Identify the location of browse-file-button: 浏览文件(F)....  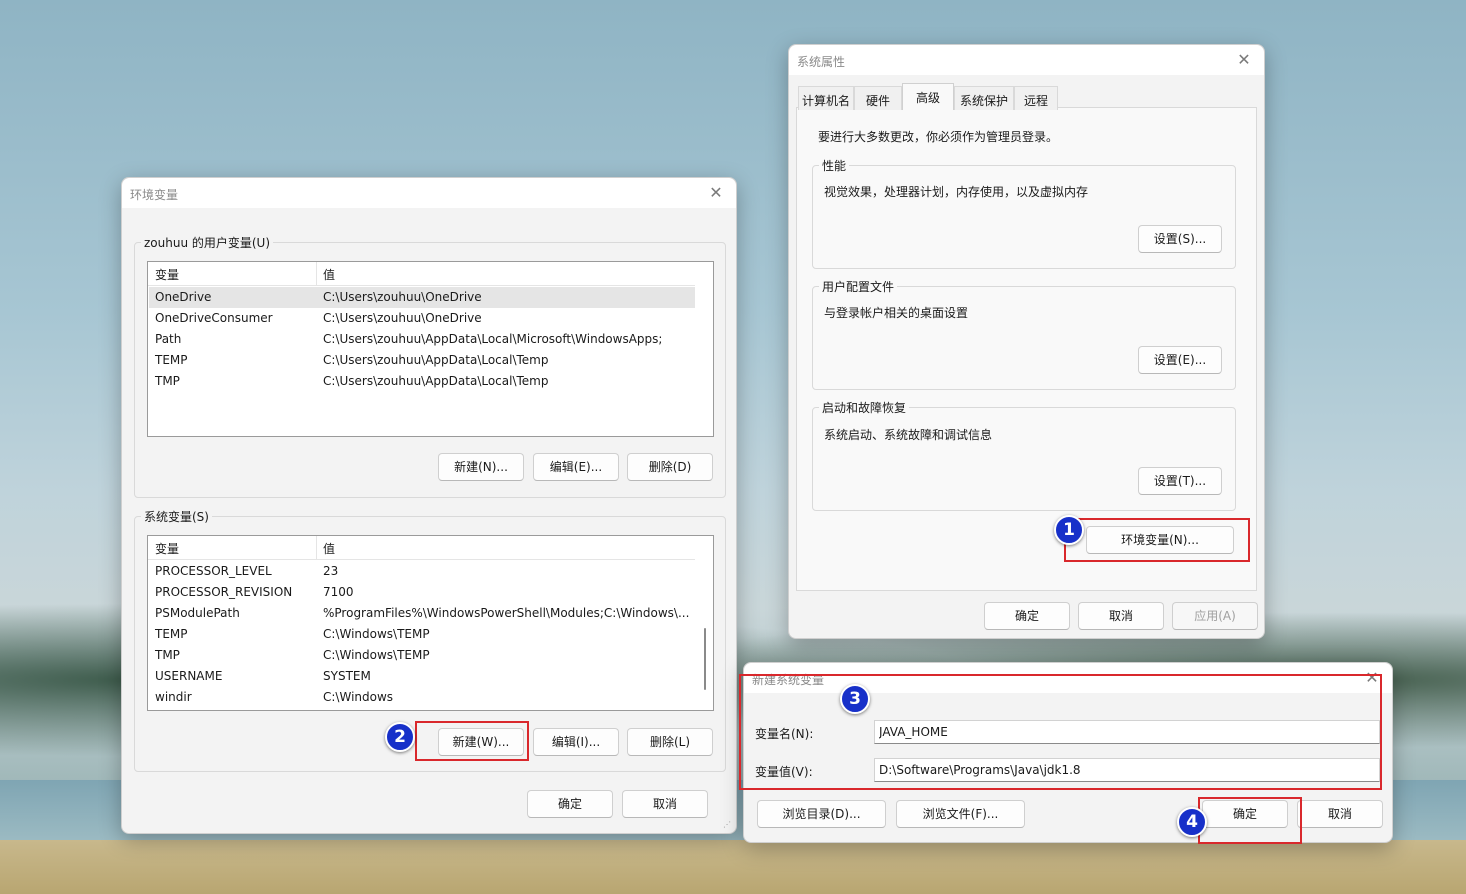
(960, 814).